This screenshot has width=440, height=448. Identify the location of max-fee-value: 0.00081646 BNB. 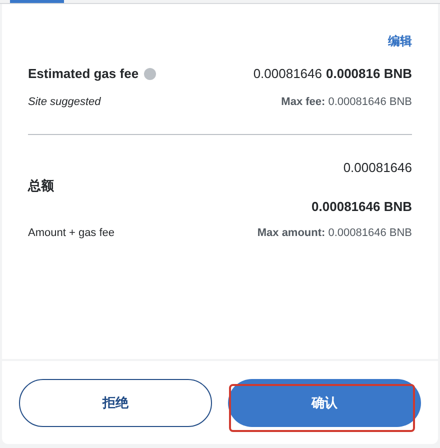
(370, 102).